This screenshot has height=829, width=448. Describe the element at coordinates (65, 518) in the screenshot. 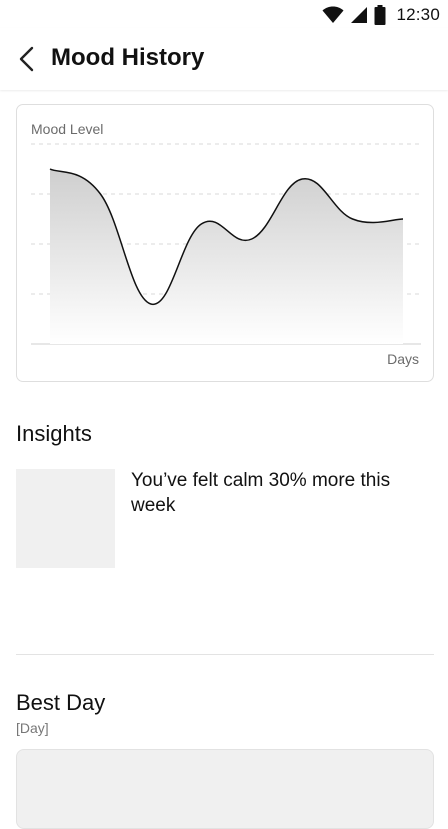

I see `insight-image` at that location.